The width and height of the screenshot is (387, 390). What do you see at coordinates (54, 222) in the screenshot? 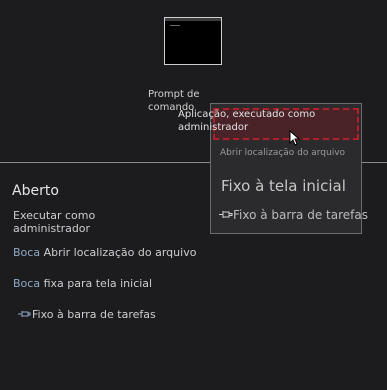
I see `run-as-admin-label: Executar como administrador` at bounding box center [54, 222].